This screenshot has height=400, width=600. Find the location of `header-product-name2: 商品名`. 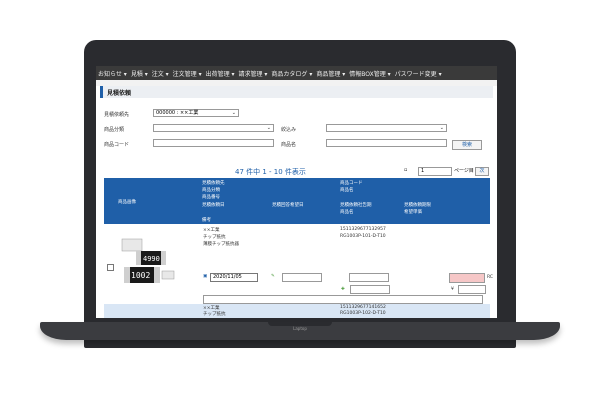

header-product-name2: 商品名 is located at coordinates (347, 212).